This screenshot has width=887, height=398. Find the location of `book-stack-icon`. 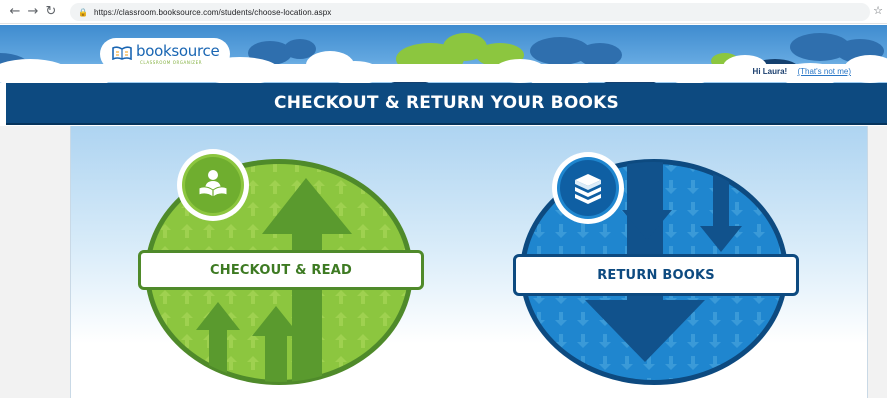

book-stack-icon is located at coordinates (588, 189).